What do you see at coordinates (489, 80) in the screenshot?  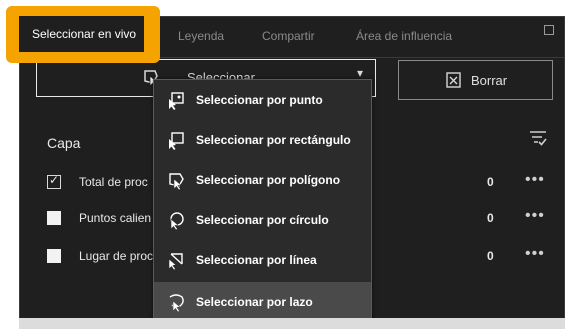 I see `clear-button-label: Borrar` at bounding box center [489, 80].